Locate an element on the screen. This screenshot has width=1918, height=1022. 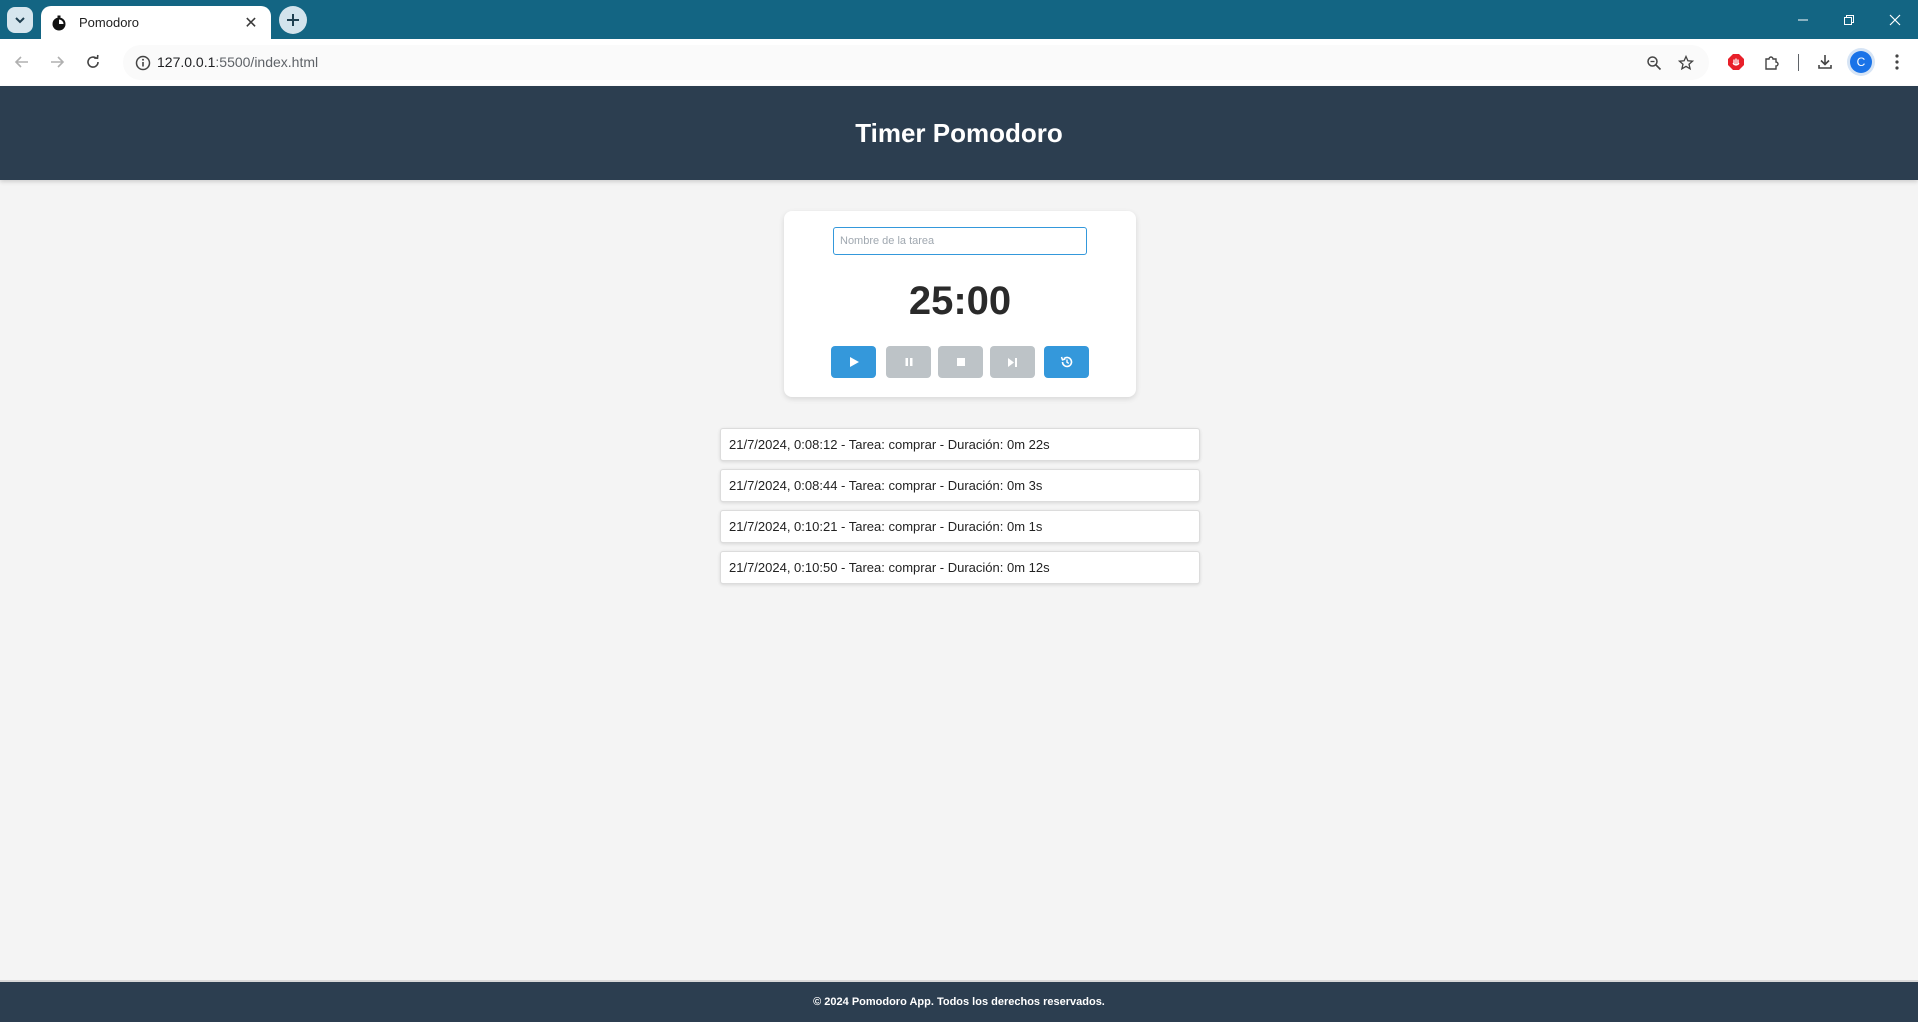
stop-button is located at coordinates (960, 362).